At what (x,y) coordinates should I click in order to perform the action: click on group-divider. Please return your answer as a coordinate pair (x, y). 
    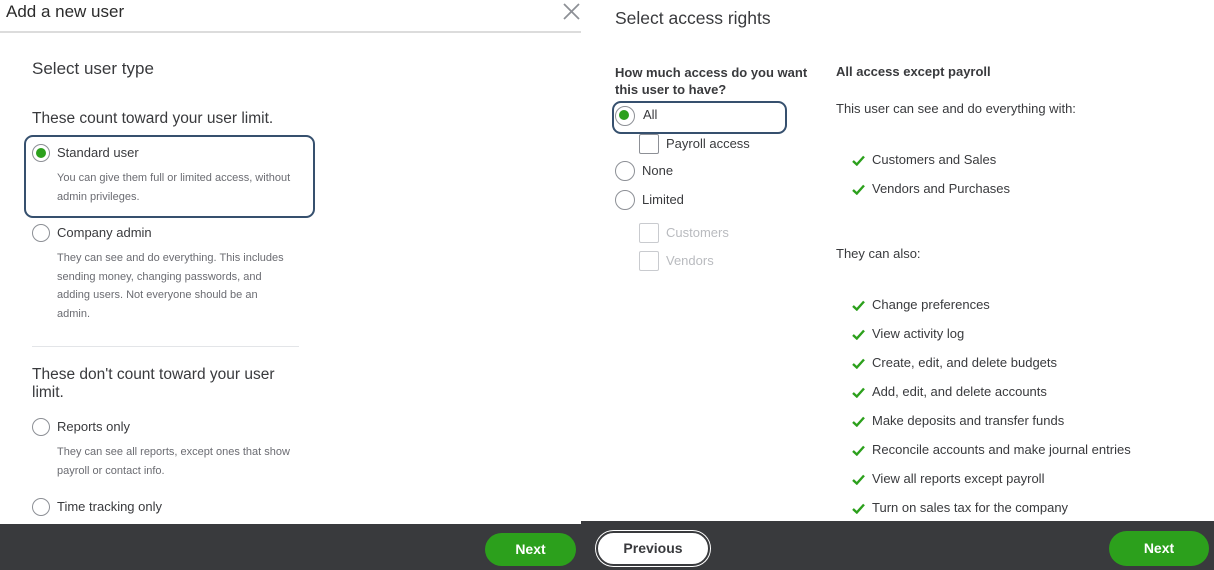
    Looking at the image, I should click on (165, 346).